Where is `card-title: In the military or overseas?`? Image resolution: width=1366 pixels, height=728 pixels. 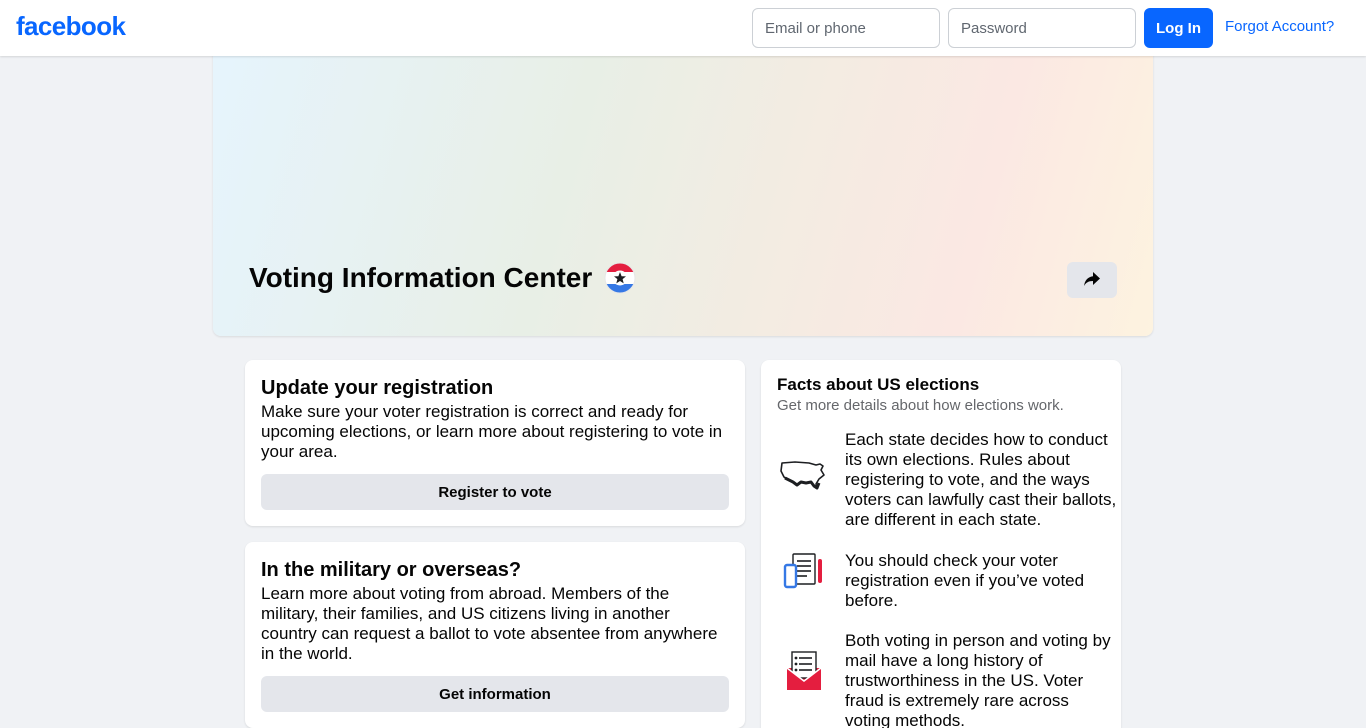
card-title: In the military or overseas? is located at coordinates (391, 570).